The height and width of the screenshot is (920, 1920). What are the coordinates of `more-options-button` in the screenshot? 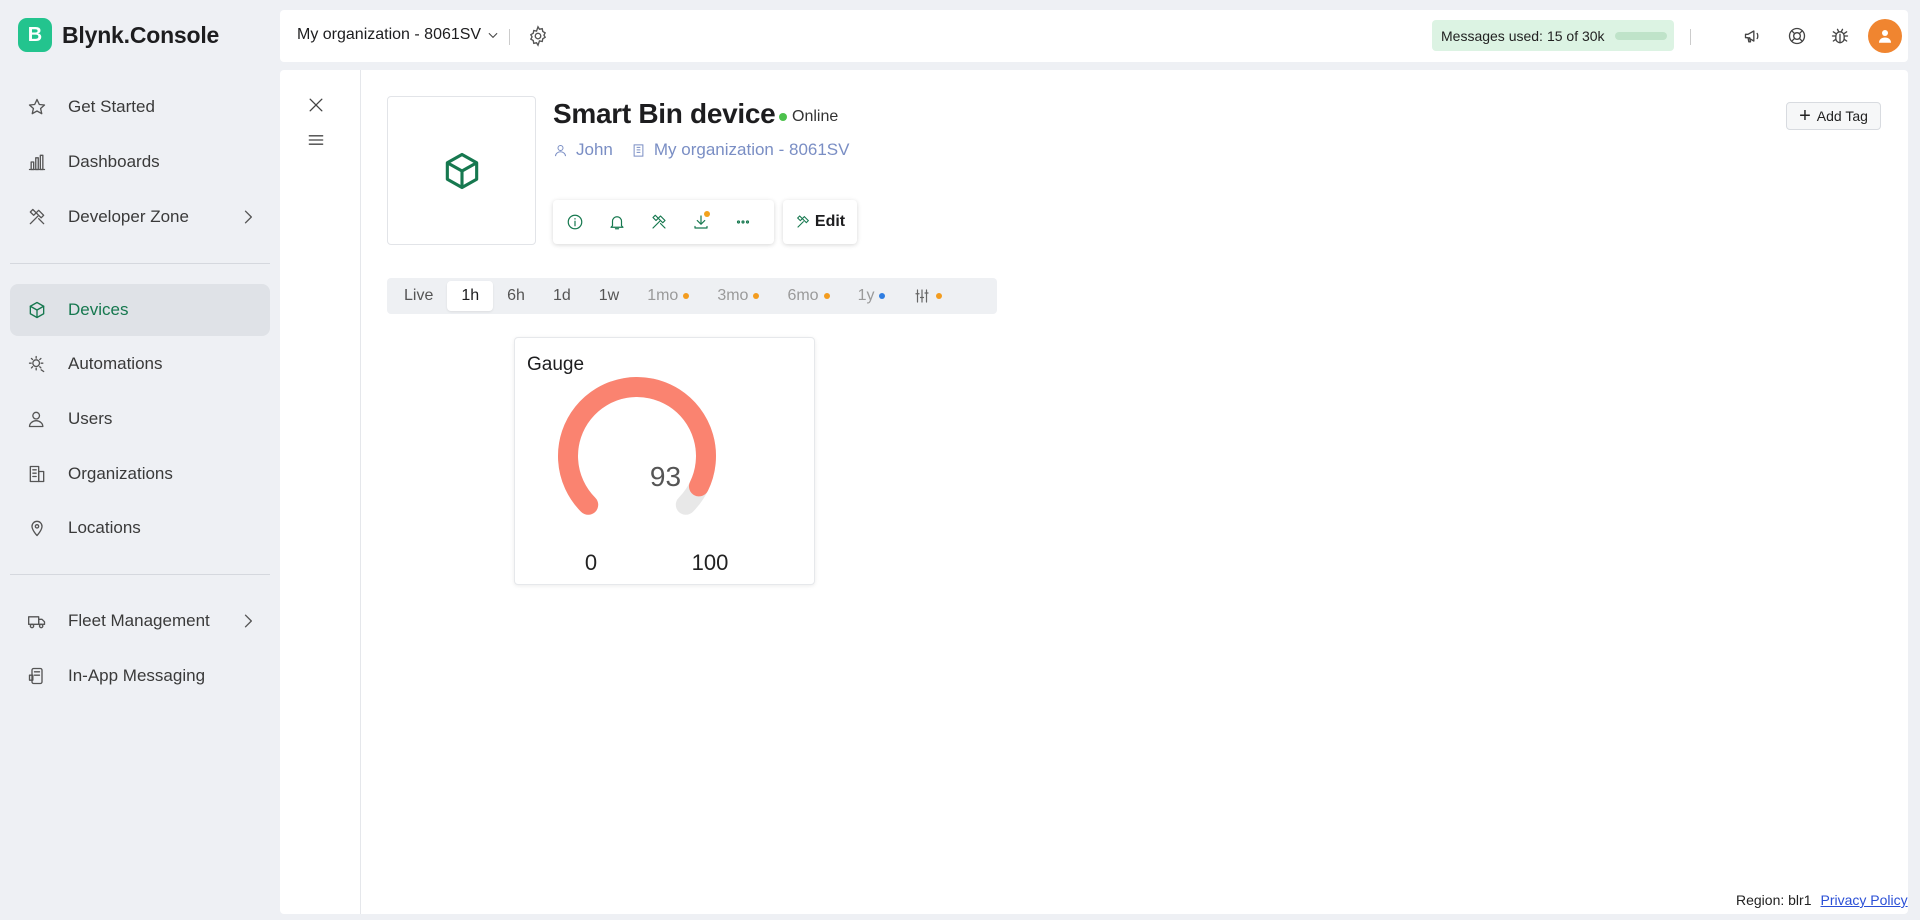 It's located at (743, 222).